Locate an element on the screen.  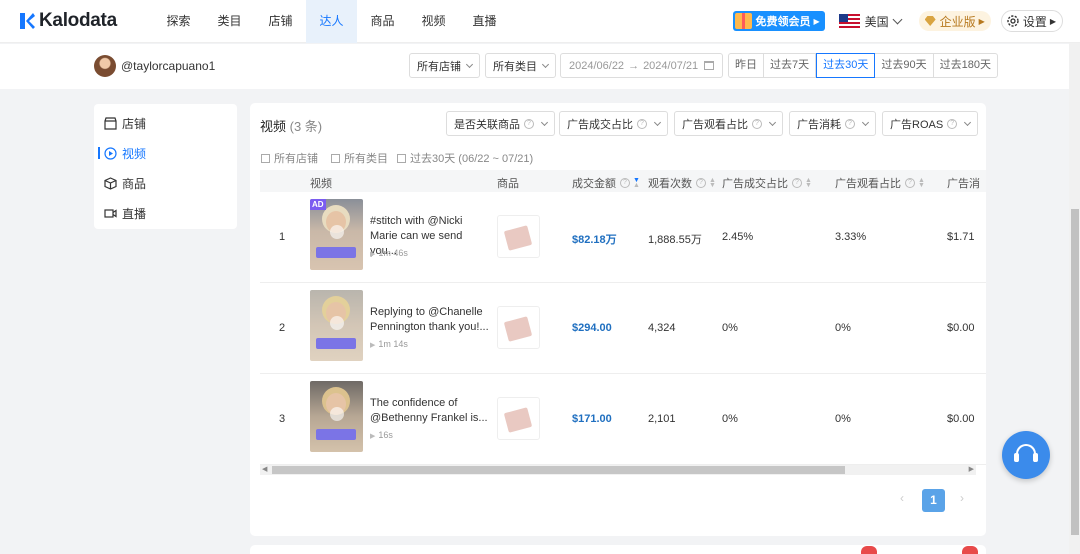
sort-icon is located at coordinates (636, 183).